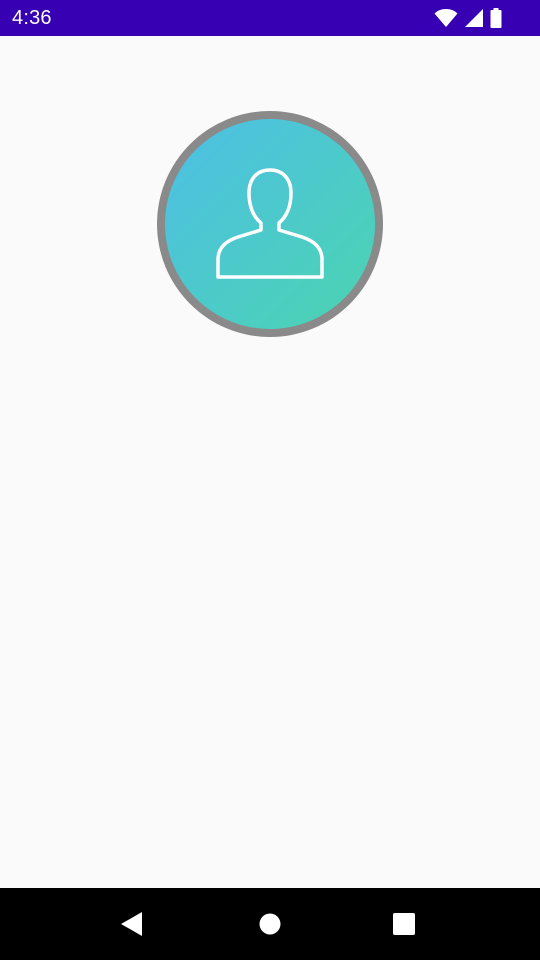 The width and height of the screenshot is (540, 960). I want to click on status-bar: 4:36, so click(270, 18).